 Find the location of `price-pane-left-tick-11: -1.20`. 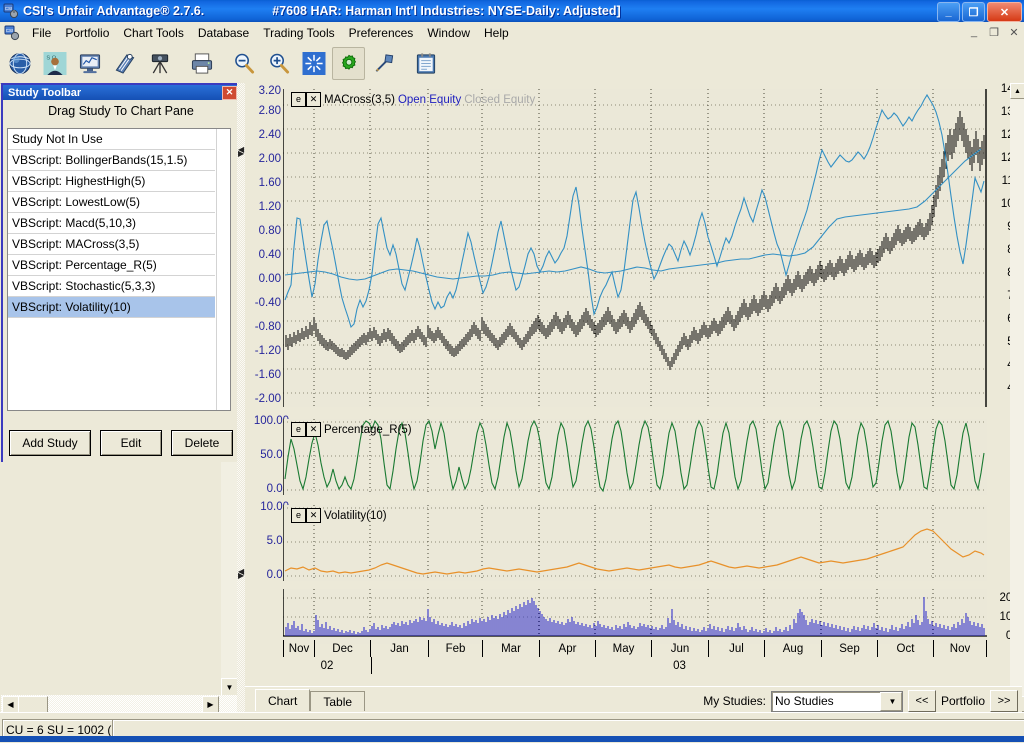

price-pane-left-tick-11: -1.20 is located at coordinates (267, 351).